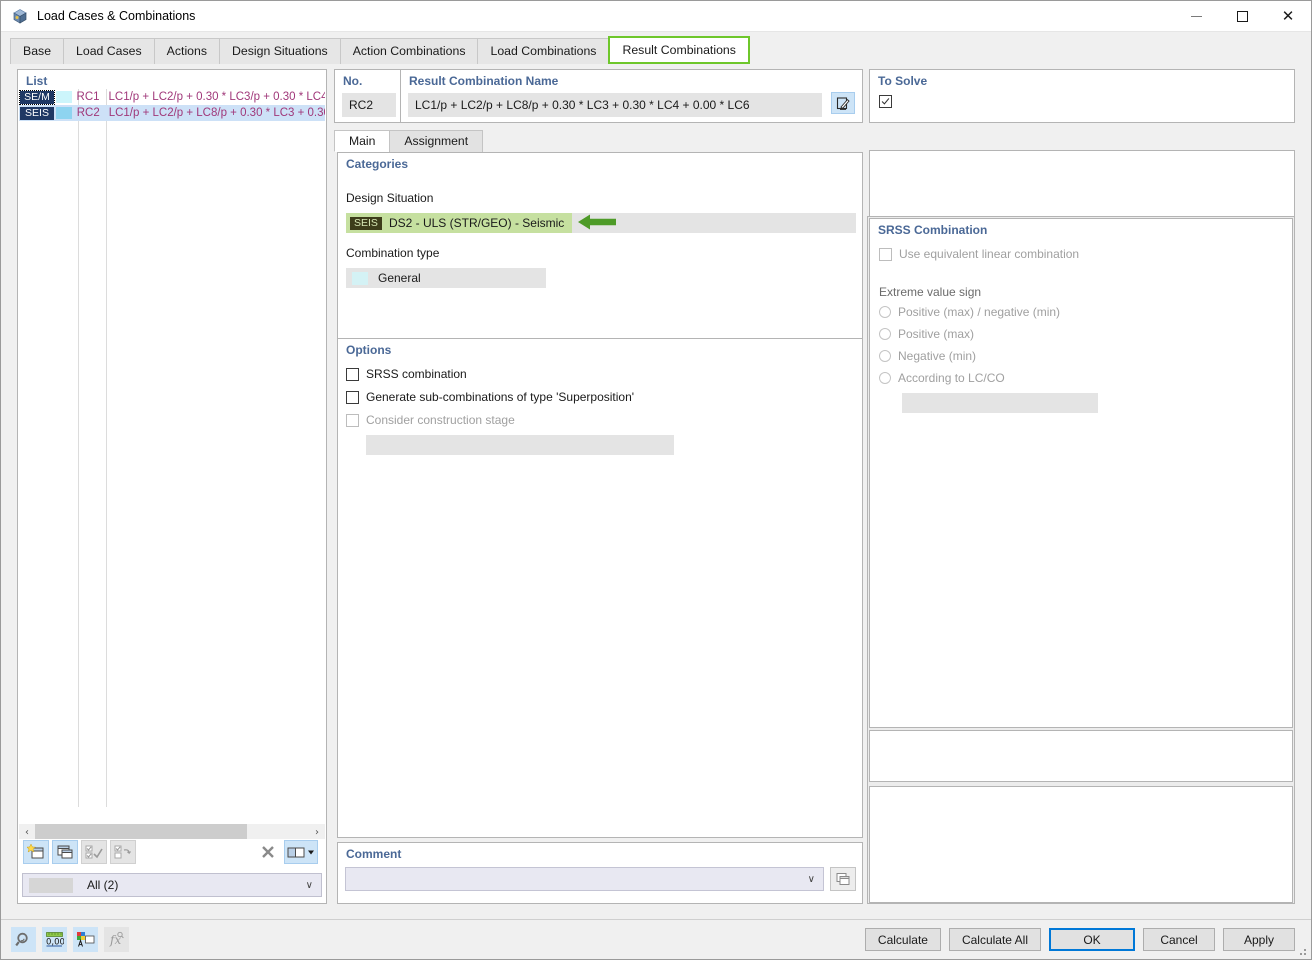 The width and height of the screenshot is (1312, 960). Describe the element at coordinates (979, 254) in the screenshot. I see `use-equivalent-linear-combination-option: Use equivalent linear combination` at that location.